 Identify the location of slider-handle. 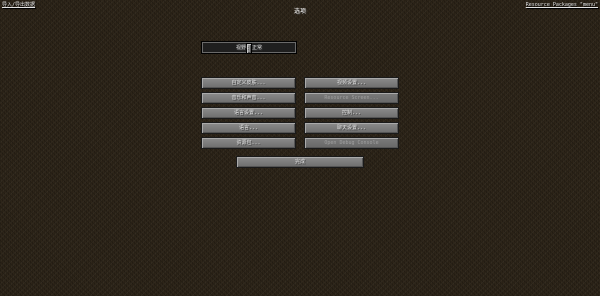
(249, 48).